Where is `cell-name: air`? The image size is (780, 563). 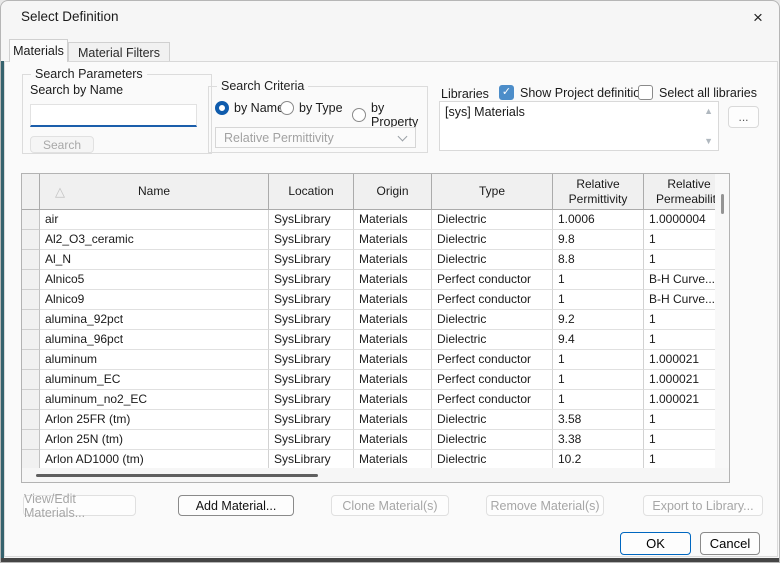 cell-name: air is located at coordinates (154, 220).